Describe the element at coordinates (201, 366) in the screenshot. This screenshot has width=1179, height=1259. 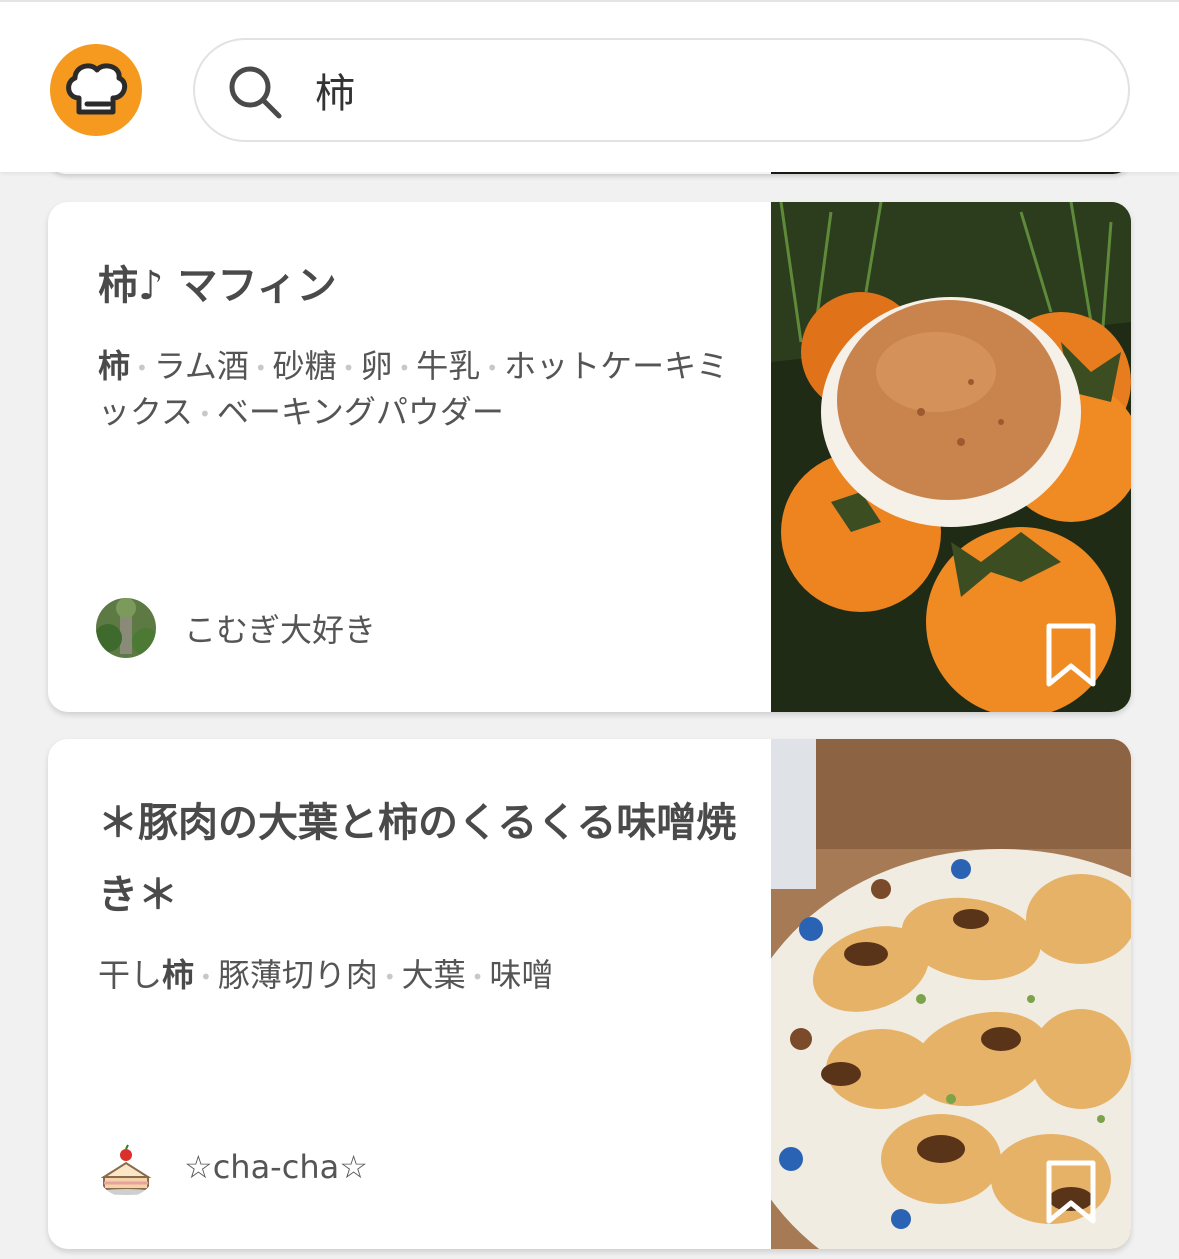
I see `ingredient: ラム酒` at that location.